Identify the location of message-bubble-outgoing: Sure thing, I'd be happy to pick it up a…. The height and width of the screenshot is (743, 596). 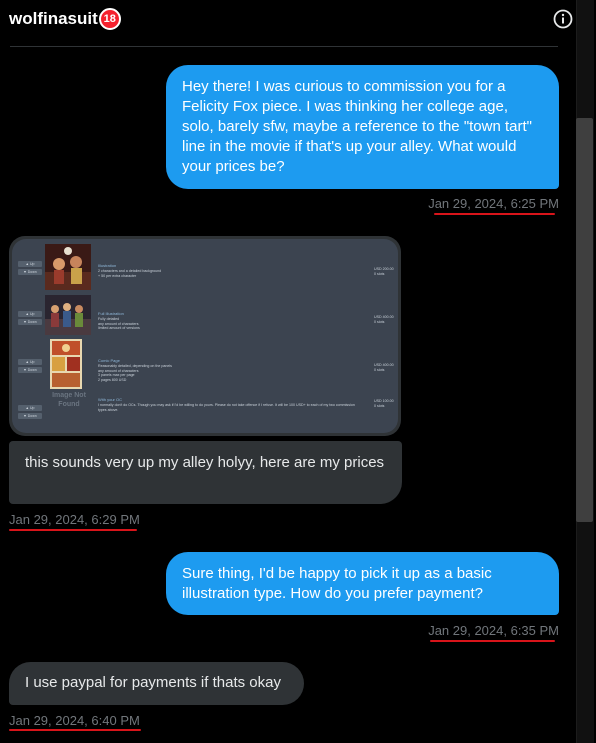
(362, 583).